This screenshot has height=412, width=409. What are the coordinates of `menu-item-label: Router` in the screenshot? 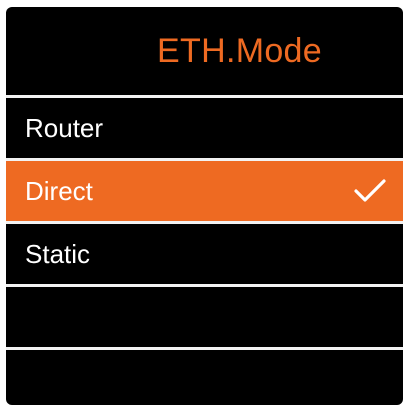 It's located at (64, 127).